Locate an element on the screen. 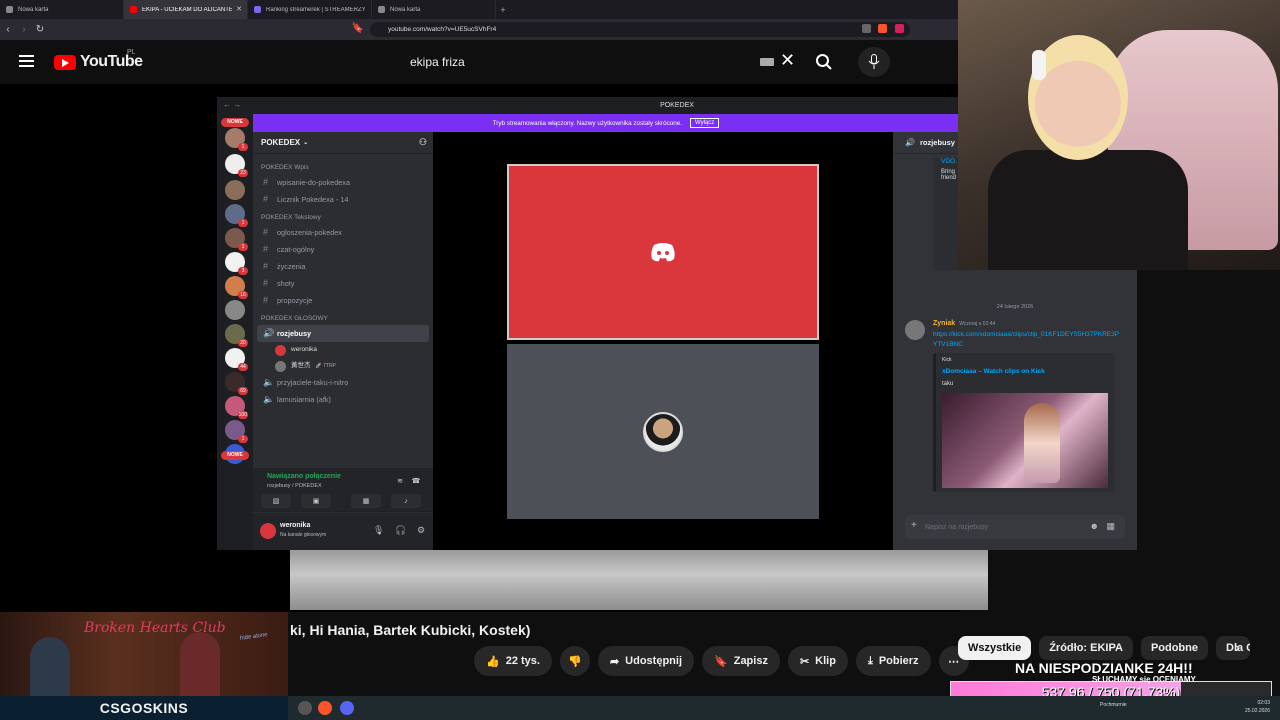 Image resolution: width=1280 pixels, height=720 pixels. voice-channel-active: 🔊 rozjebusy is located at coordinates (343, 333).